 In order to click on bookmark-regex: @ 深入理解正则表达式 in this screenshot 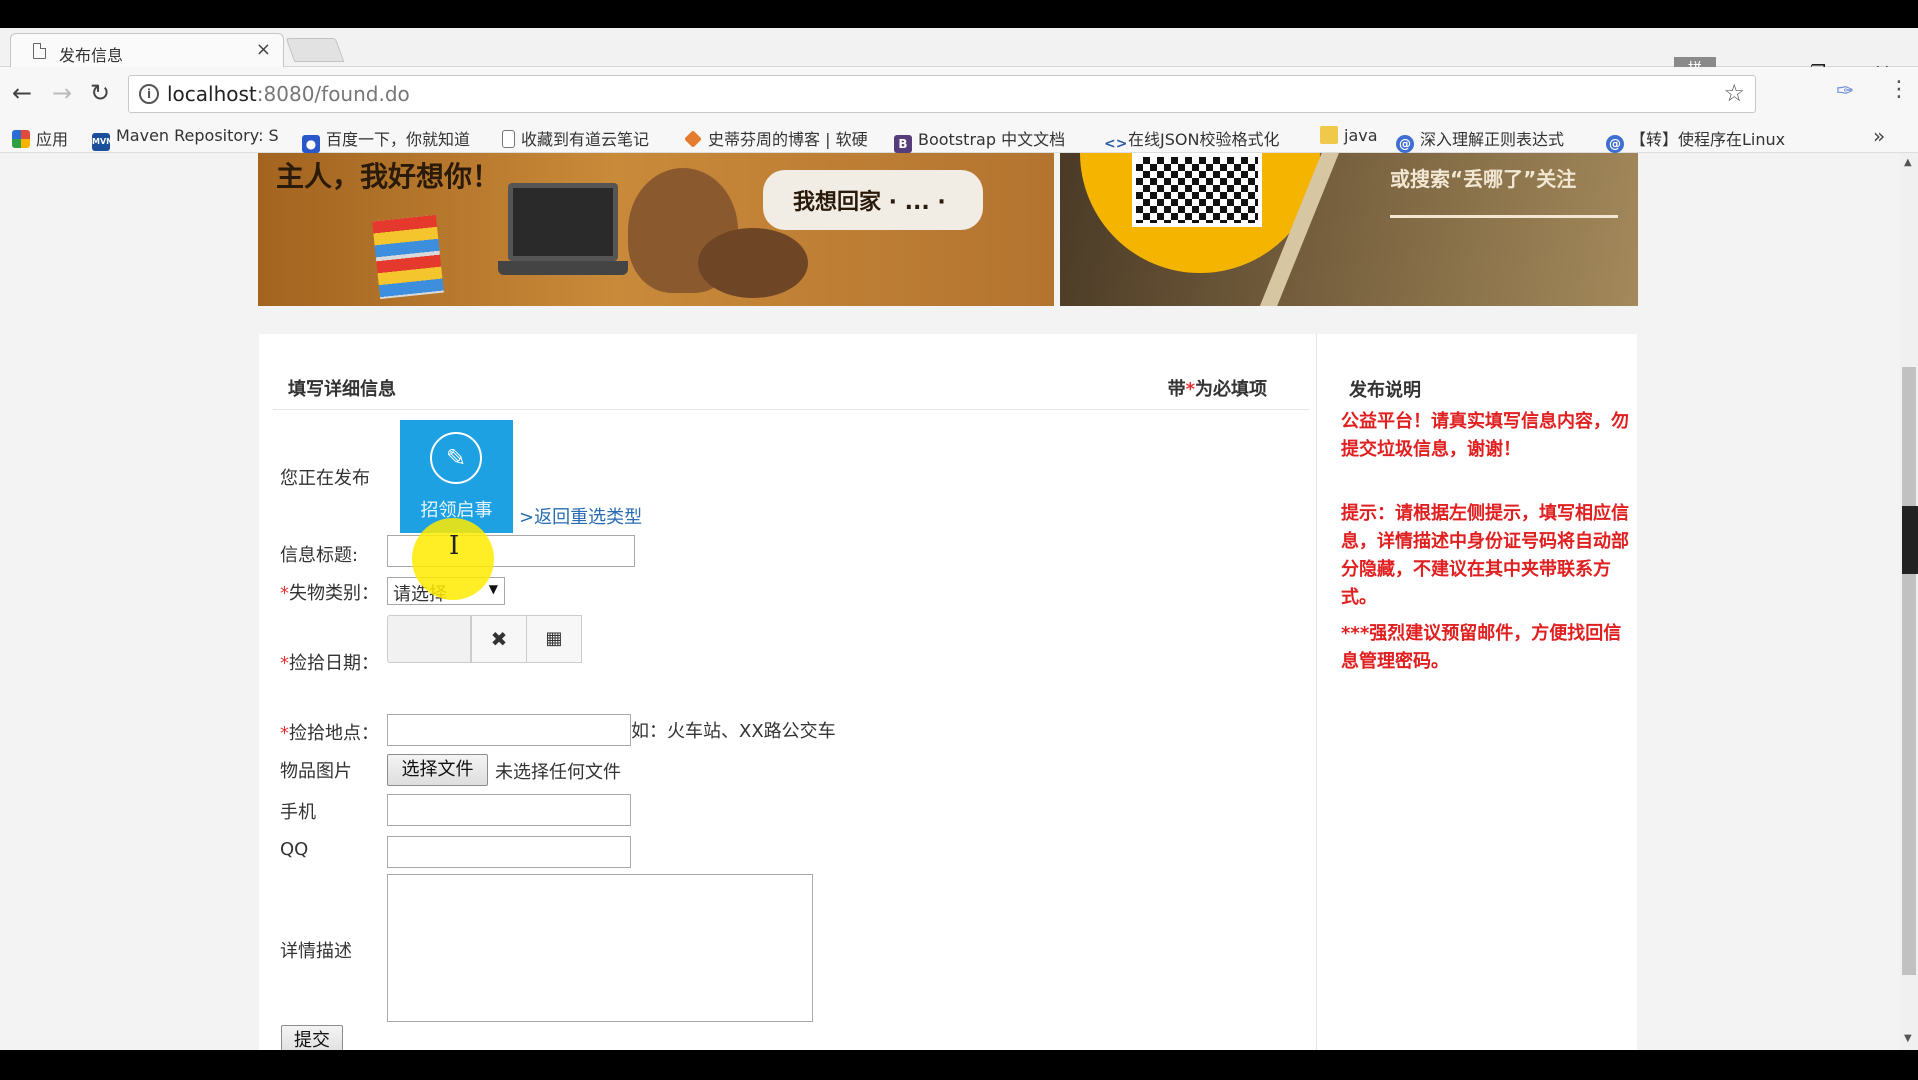, I will do `click(1480, 139)`.